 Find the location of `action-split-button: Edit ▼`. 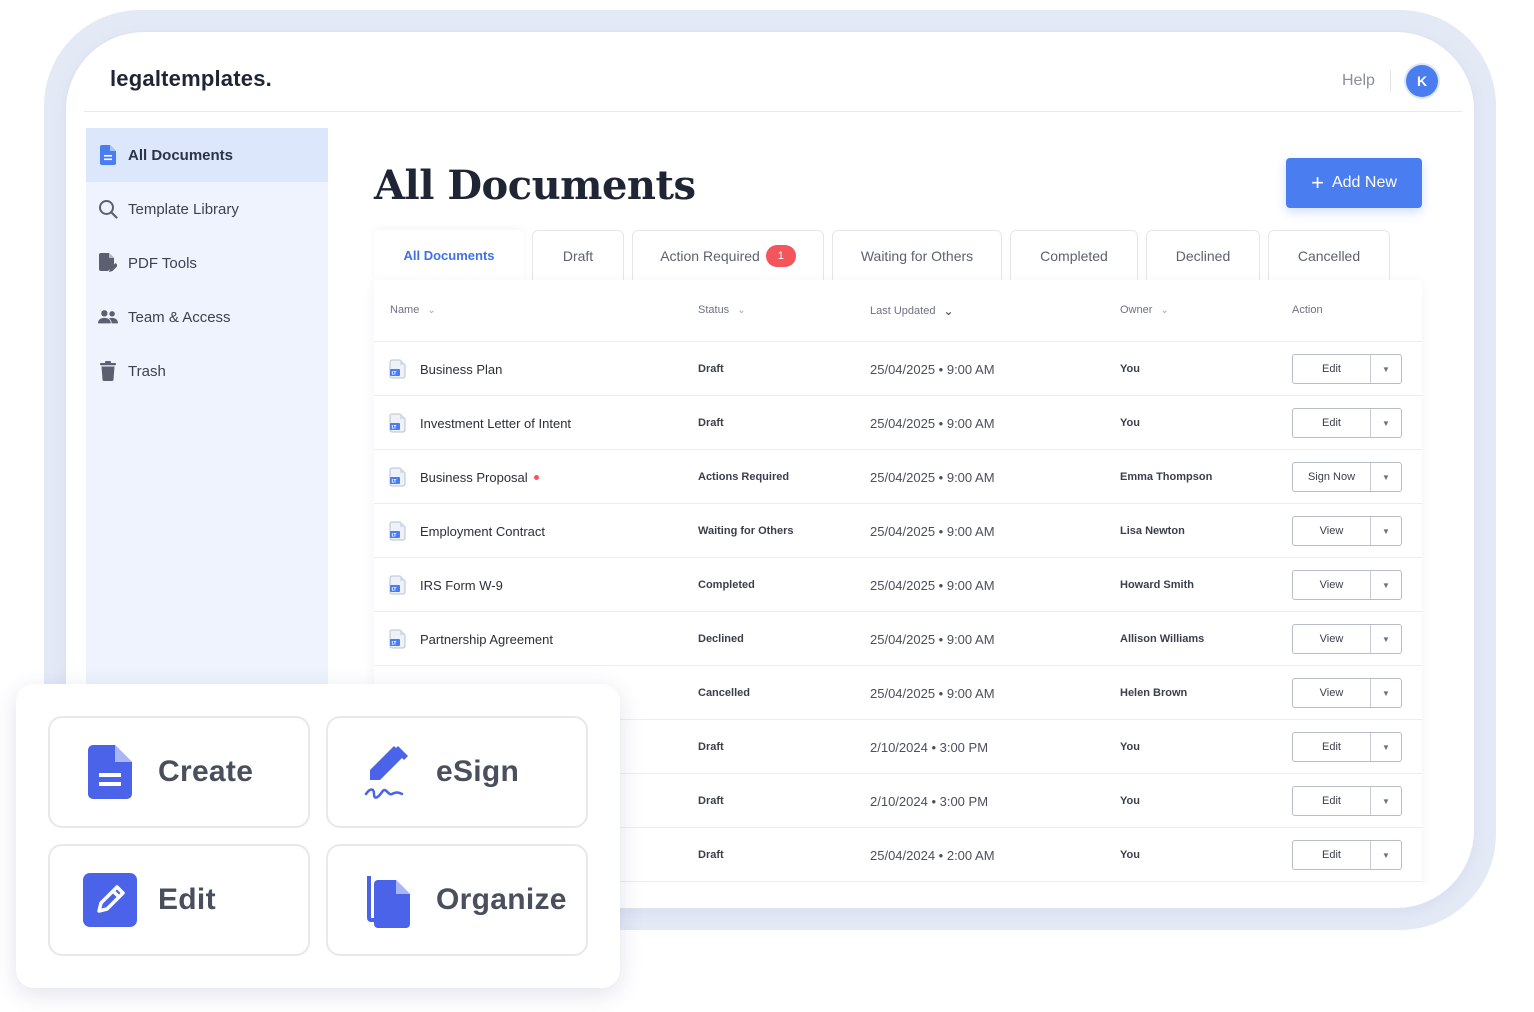

action-split-button: Edit ▼ is located at coordinates (1347, 747).